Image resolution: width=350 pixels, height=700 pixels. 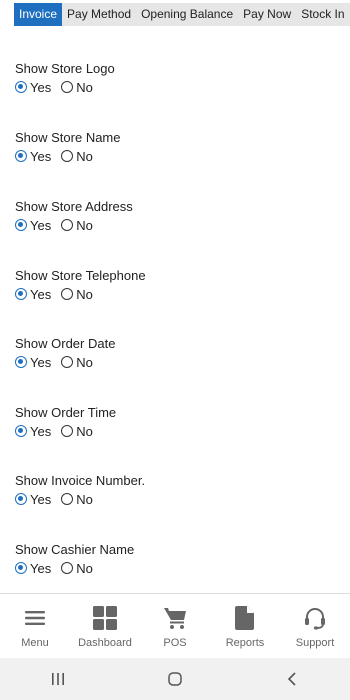 What do you see at coordinates (35, 643) in the screenshot?
I see `nav-label-menu: Menu` at bounding box center [35, 643].